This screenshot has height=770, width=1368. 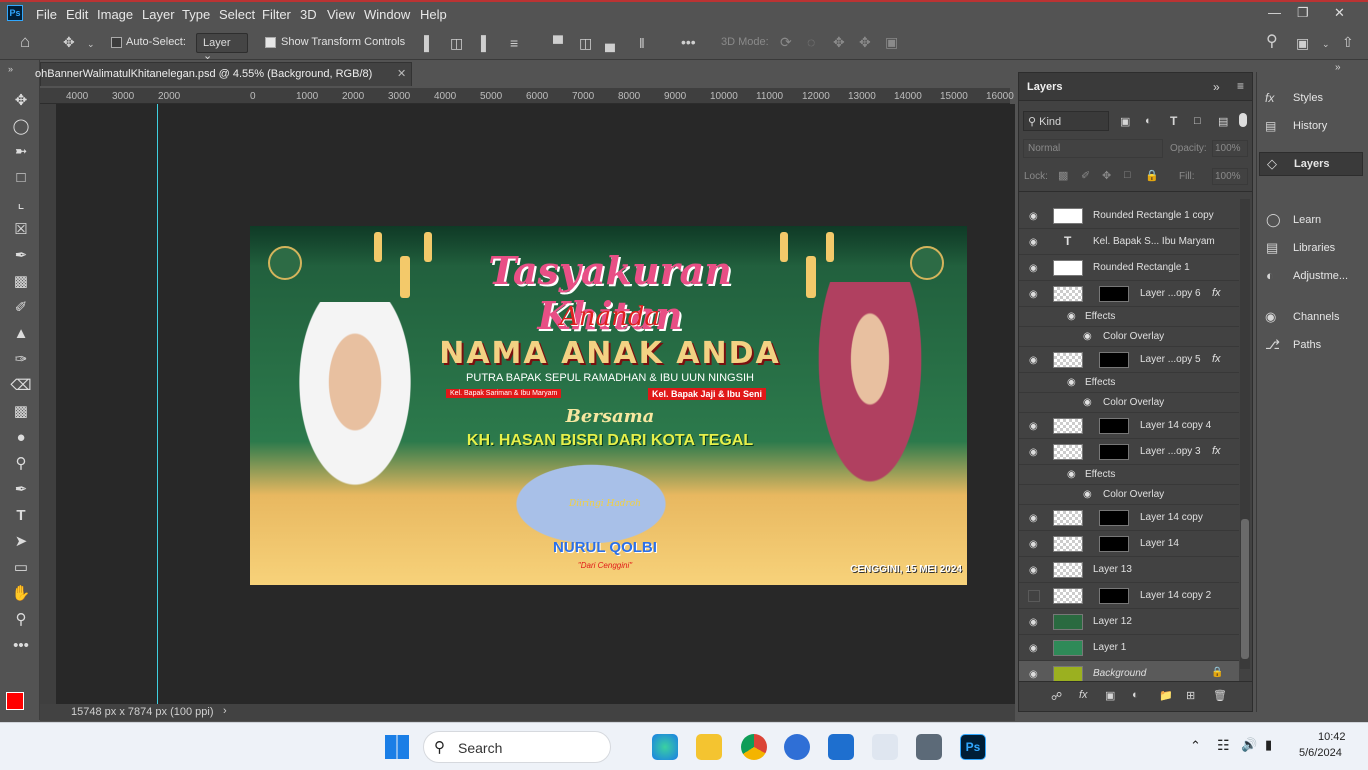 What do you see at coordinates (158, 14) in the screenshot?
I see `menu-layer: Layer` at bounding box center [158, 14].